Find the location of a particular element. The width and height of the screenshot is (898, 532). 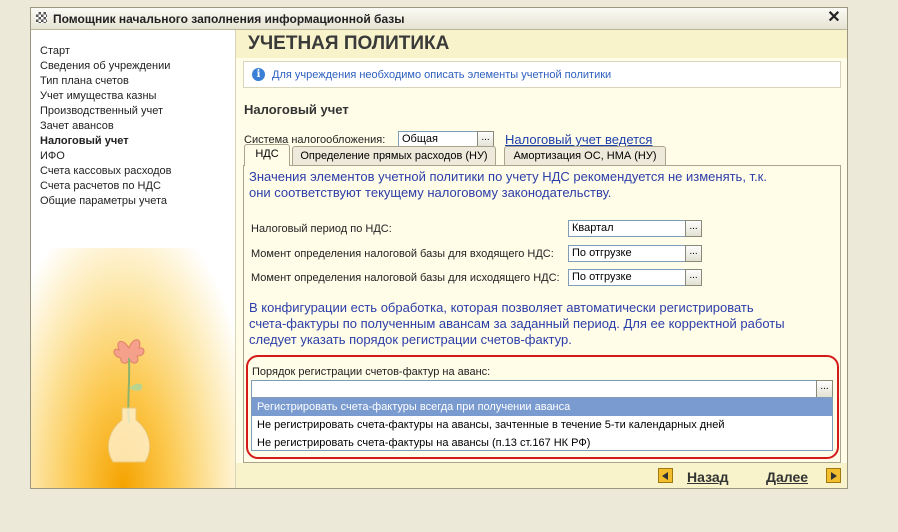

sidebar-item-chart-of-accounts-type: Тип плана счетов is located at coordinates (105, 81).